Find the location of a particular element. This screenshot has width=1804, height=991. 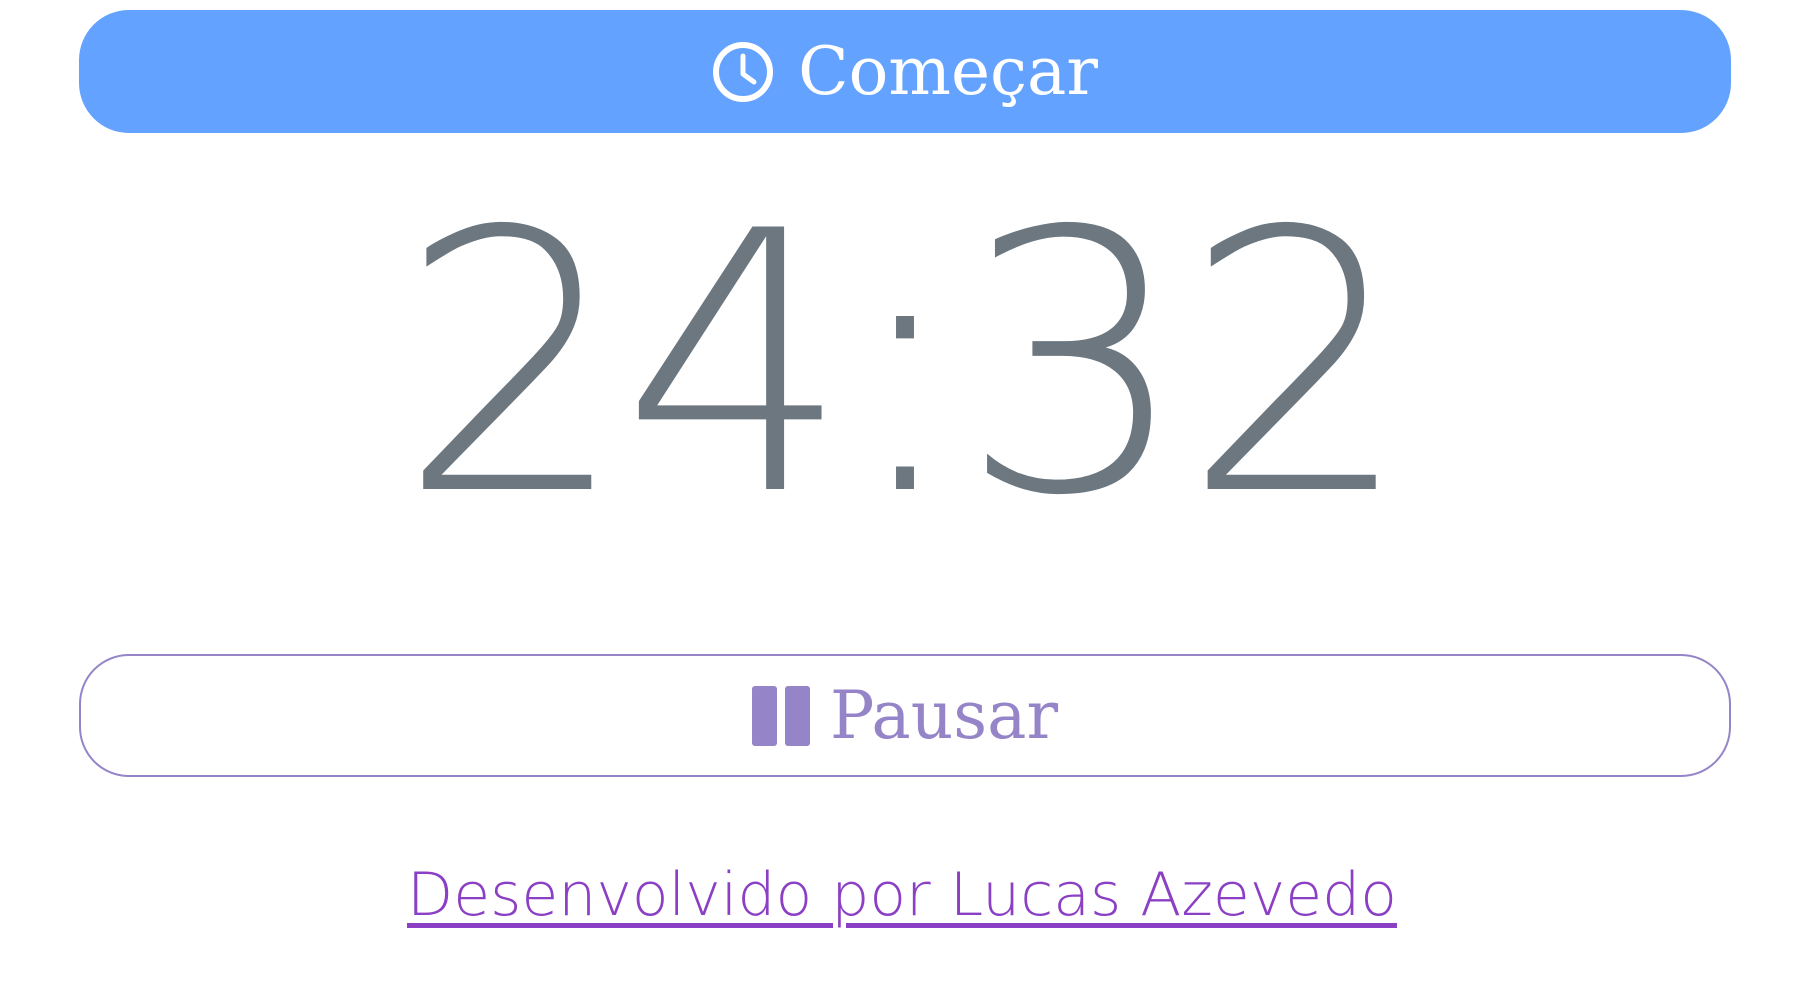

pause-icon-bar-left is located at coordinates (764, 715).